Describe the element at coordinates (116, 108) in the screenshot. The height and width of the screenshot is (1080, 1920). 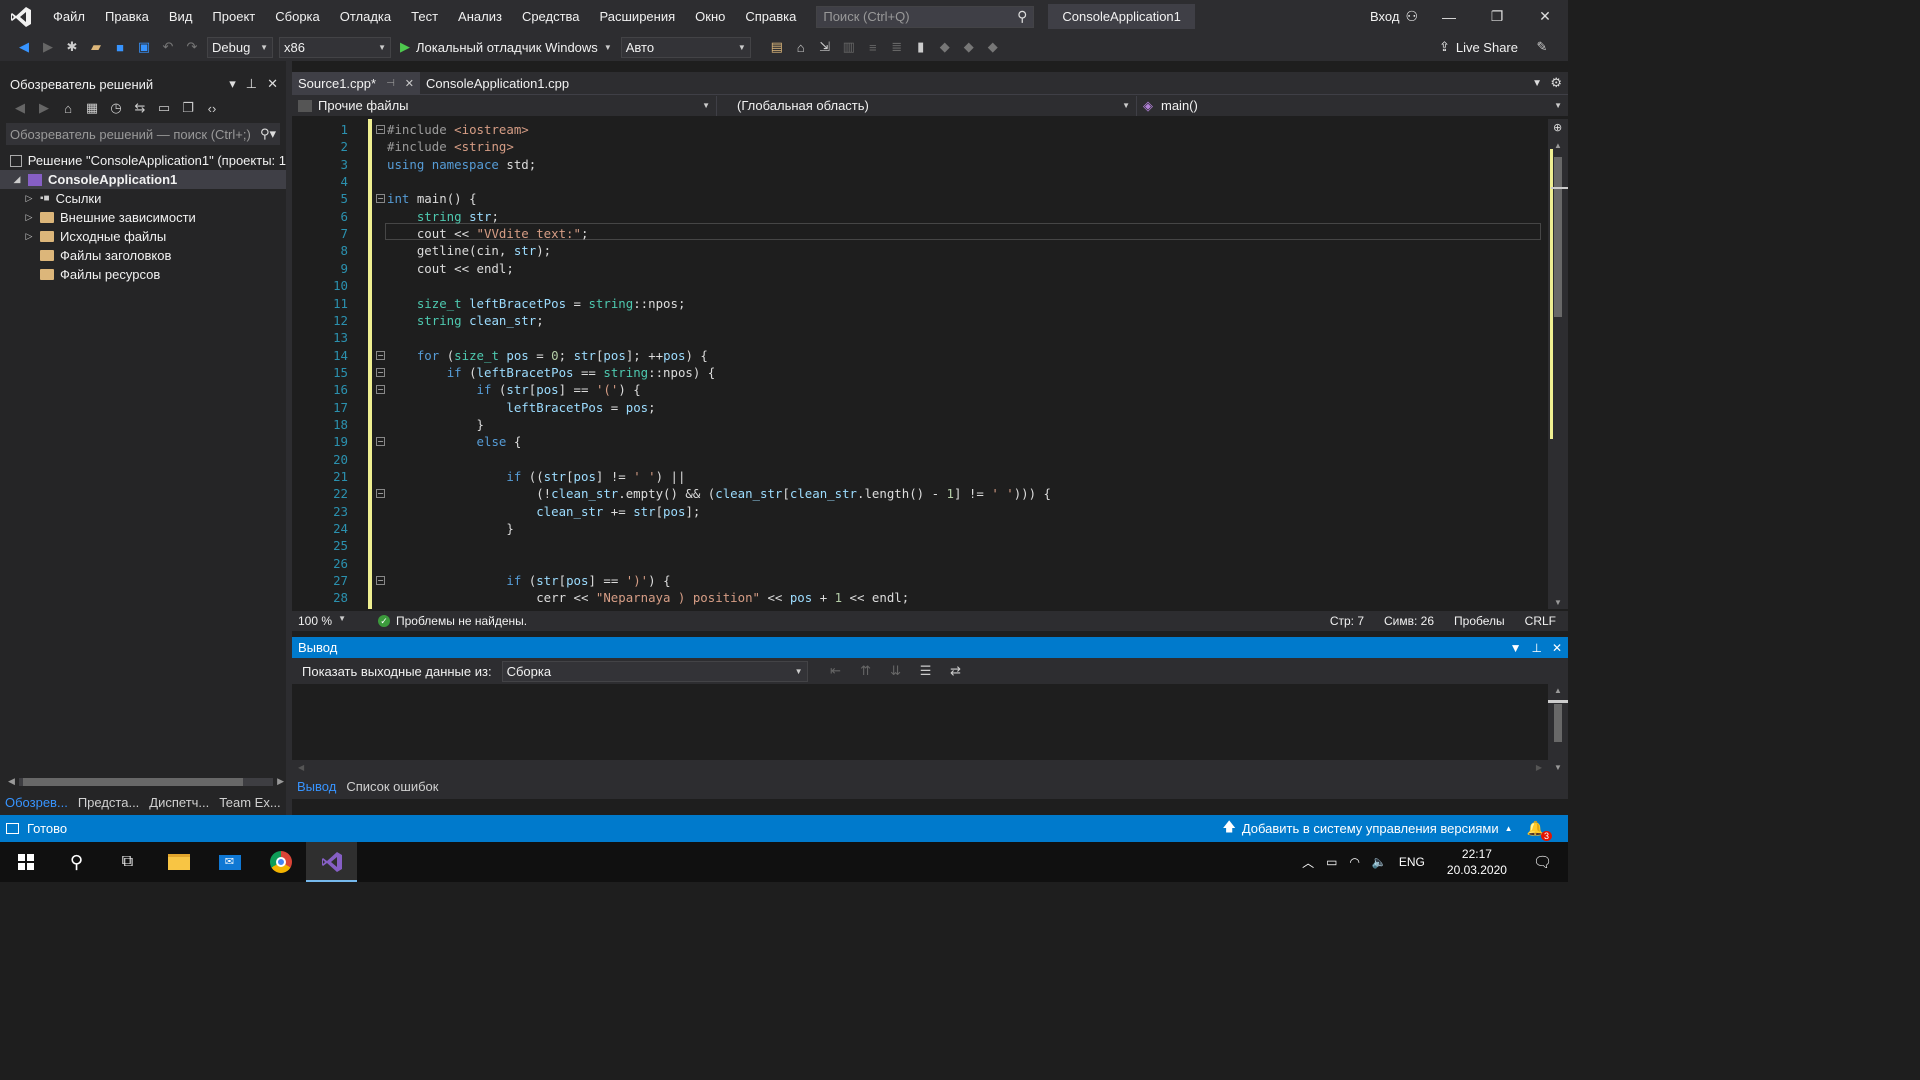
I see `pending-changes-icon: ◷` at that location.